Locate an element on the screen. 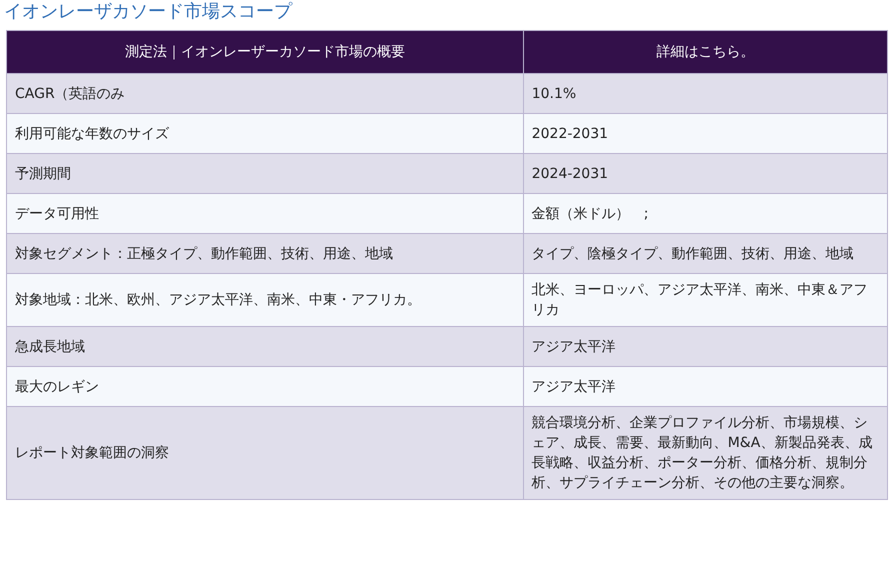 The width and height of the screenshot is (894, 564). table-cell: 金額（米ドル） ; is located at coordinates (705, 214).